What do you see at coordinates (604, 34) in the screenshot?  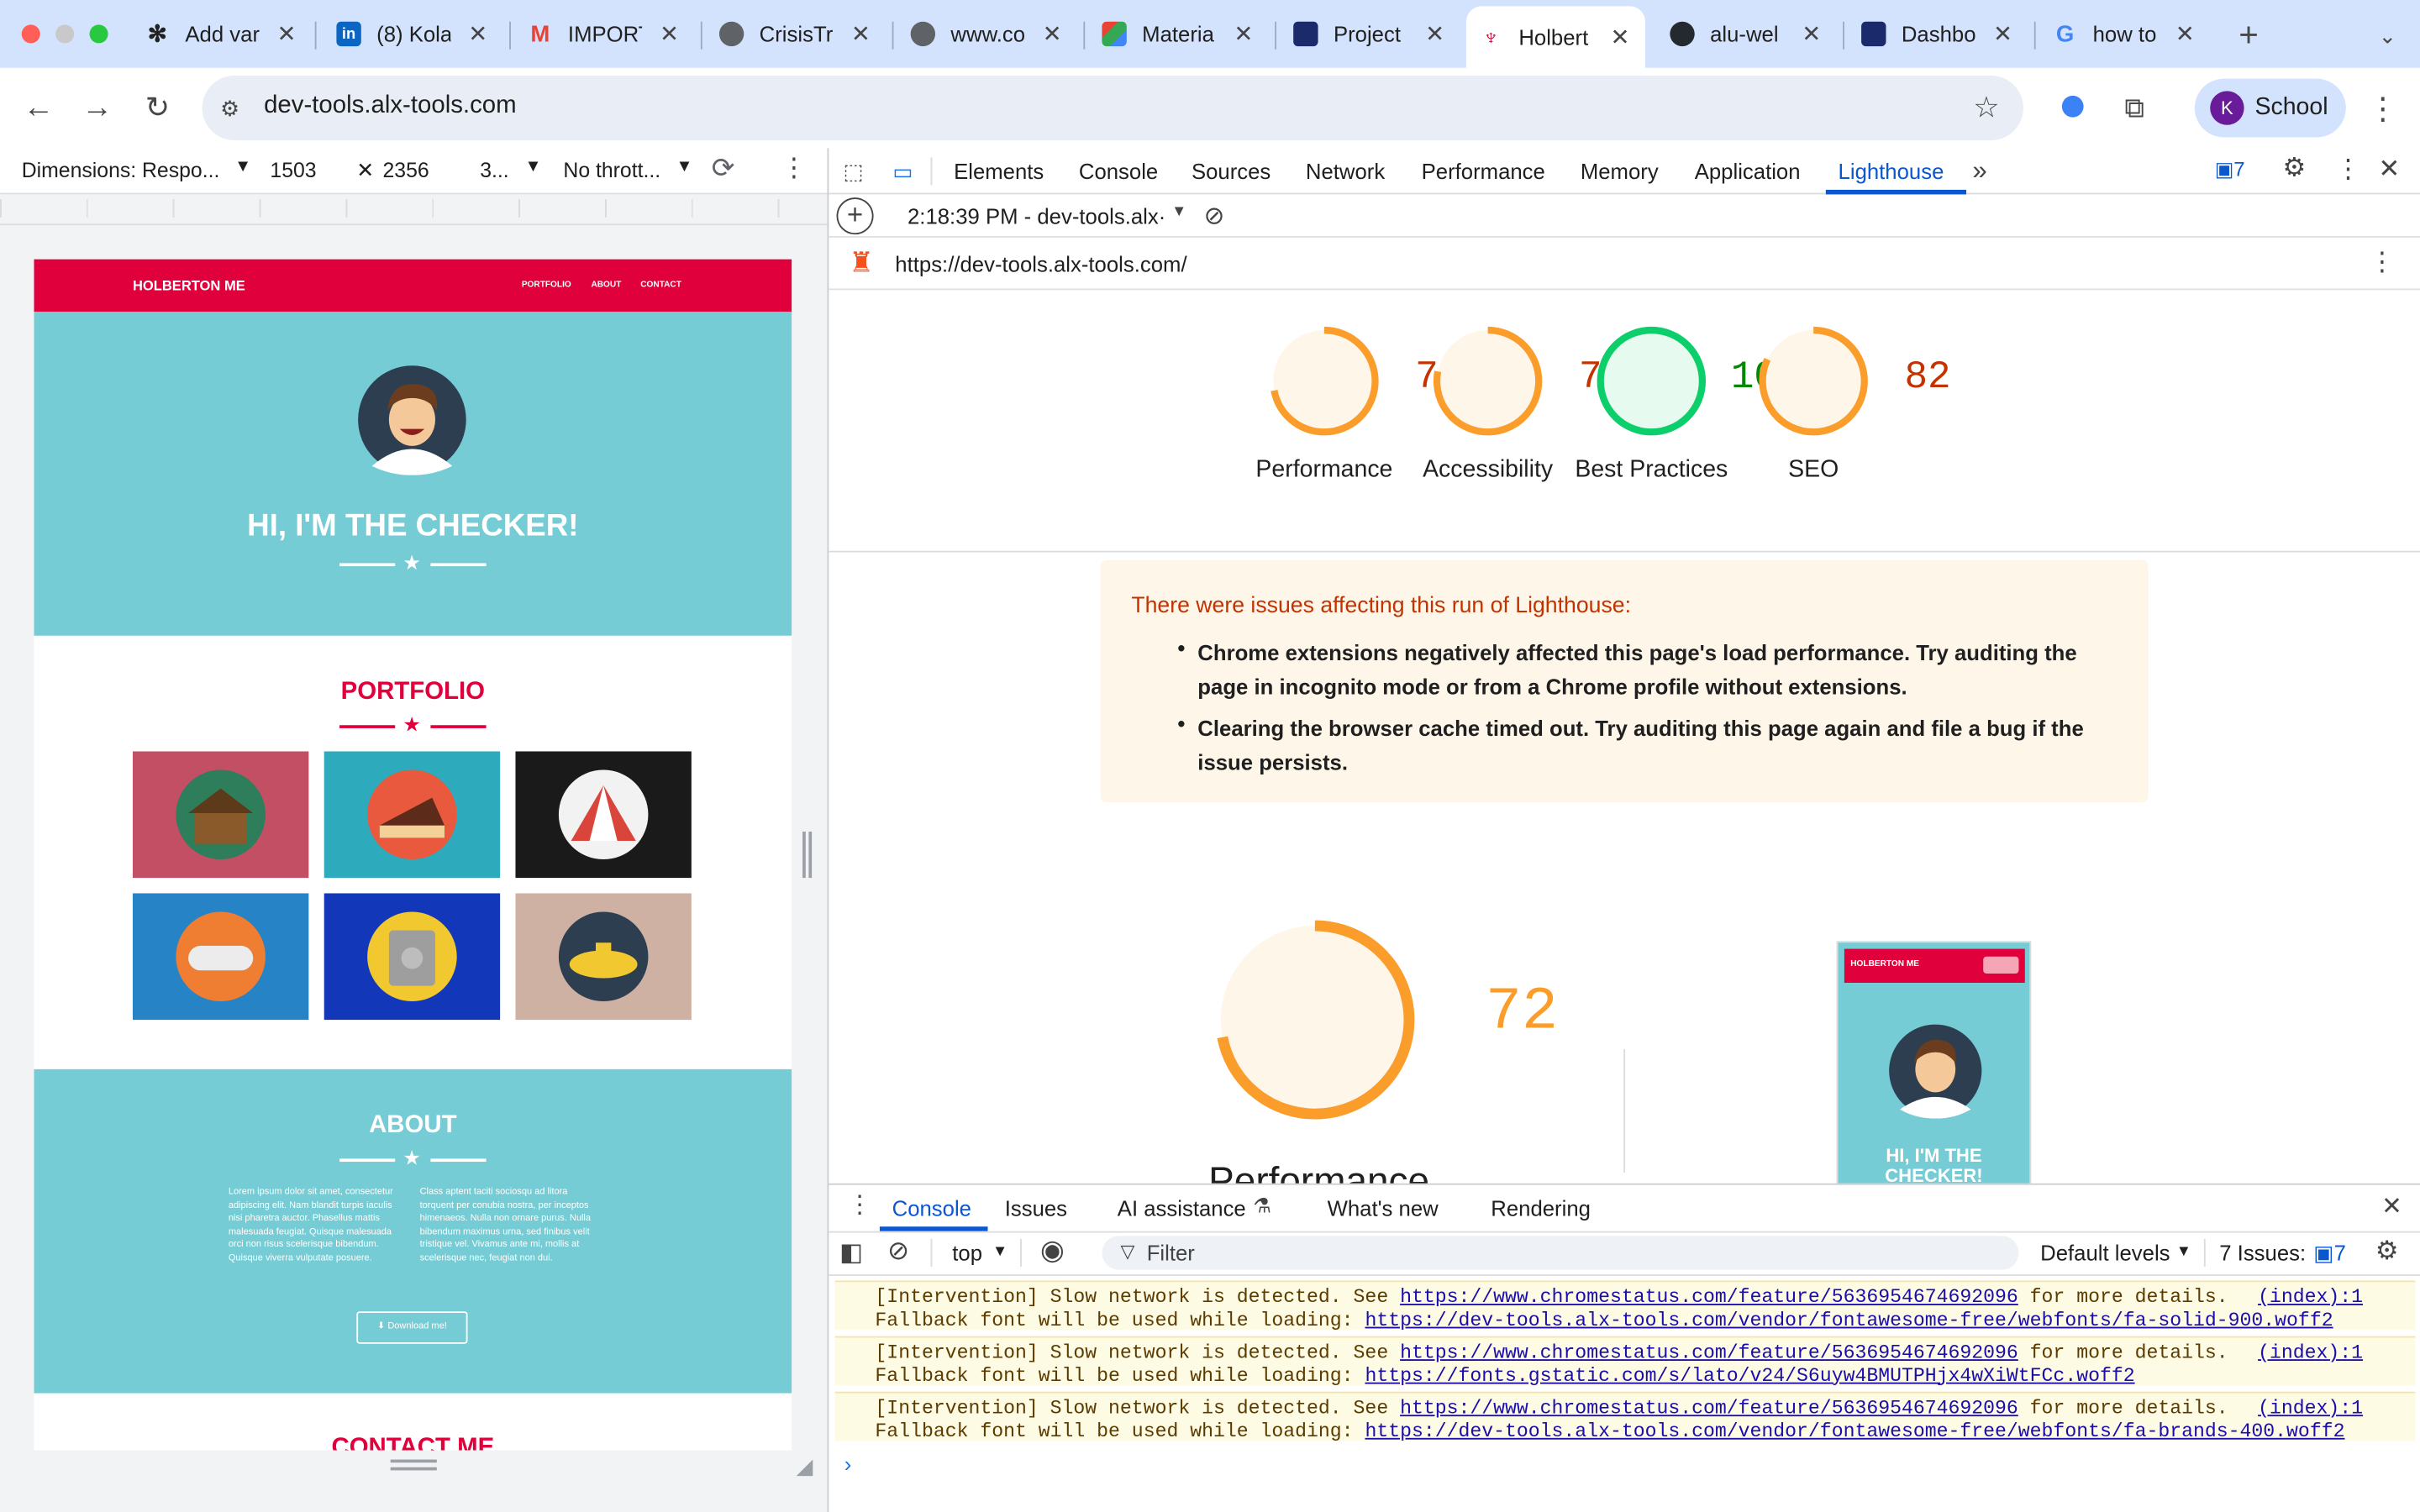 I see `browser-tab: M IMPORT ✕` at bounding box center [604, 34].